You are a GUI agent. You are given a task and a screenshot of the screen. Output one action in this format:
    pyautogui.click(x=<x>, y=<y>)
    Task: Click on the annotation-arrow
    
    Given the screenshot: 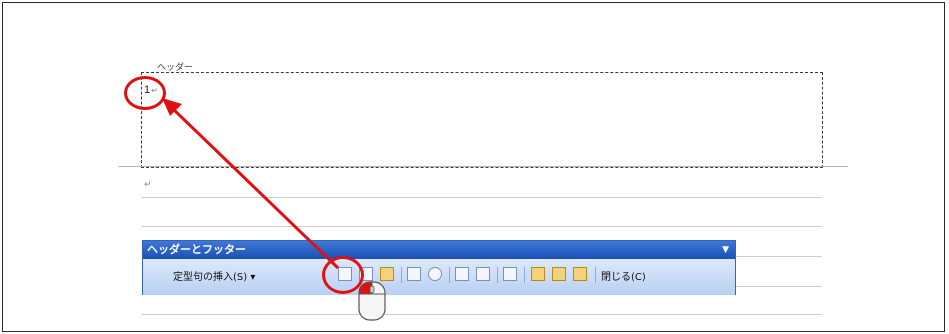 What is the action you would take?
    pyautogui.click(x=251, y=184)
    